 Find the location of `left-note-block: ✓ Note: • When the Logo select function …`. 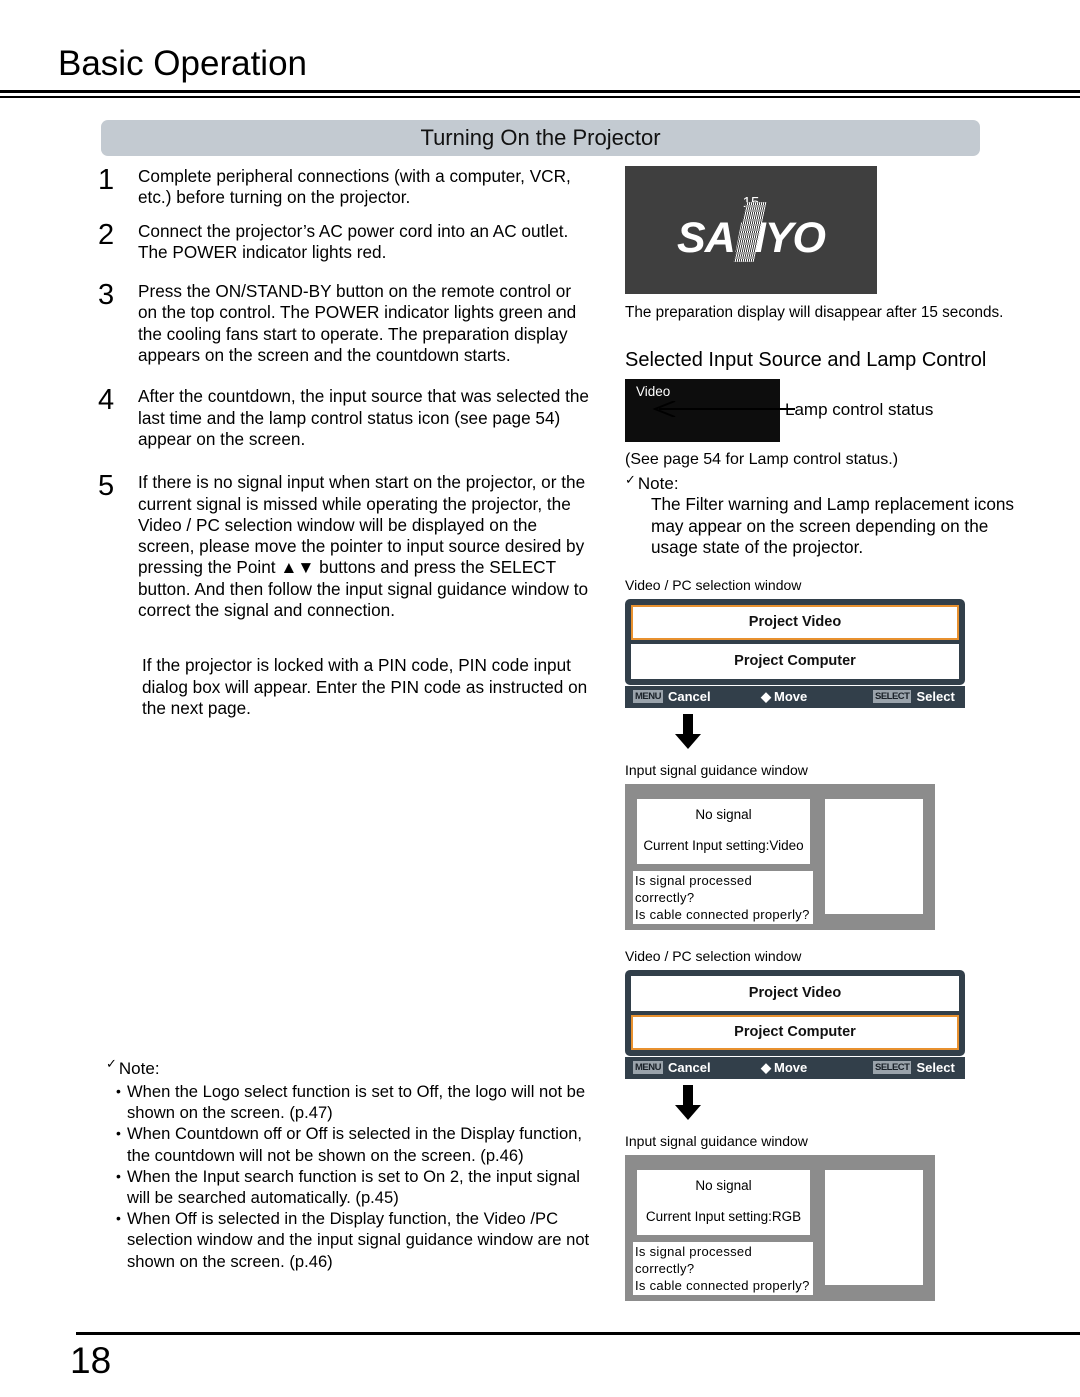

left-note-block: ✓ Note: • When the Logo select function … is located at coordinates (351, 1164).